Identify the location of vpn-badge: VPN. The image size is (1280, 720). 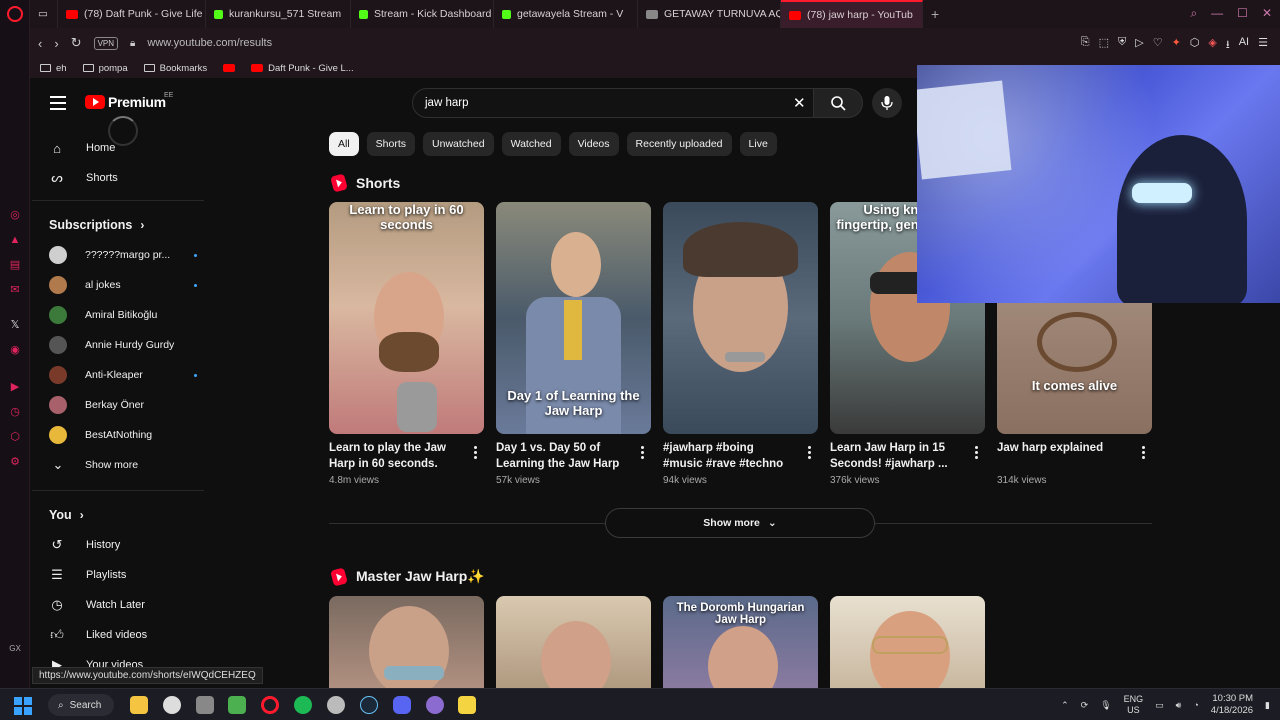
(106, 43).